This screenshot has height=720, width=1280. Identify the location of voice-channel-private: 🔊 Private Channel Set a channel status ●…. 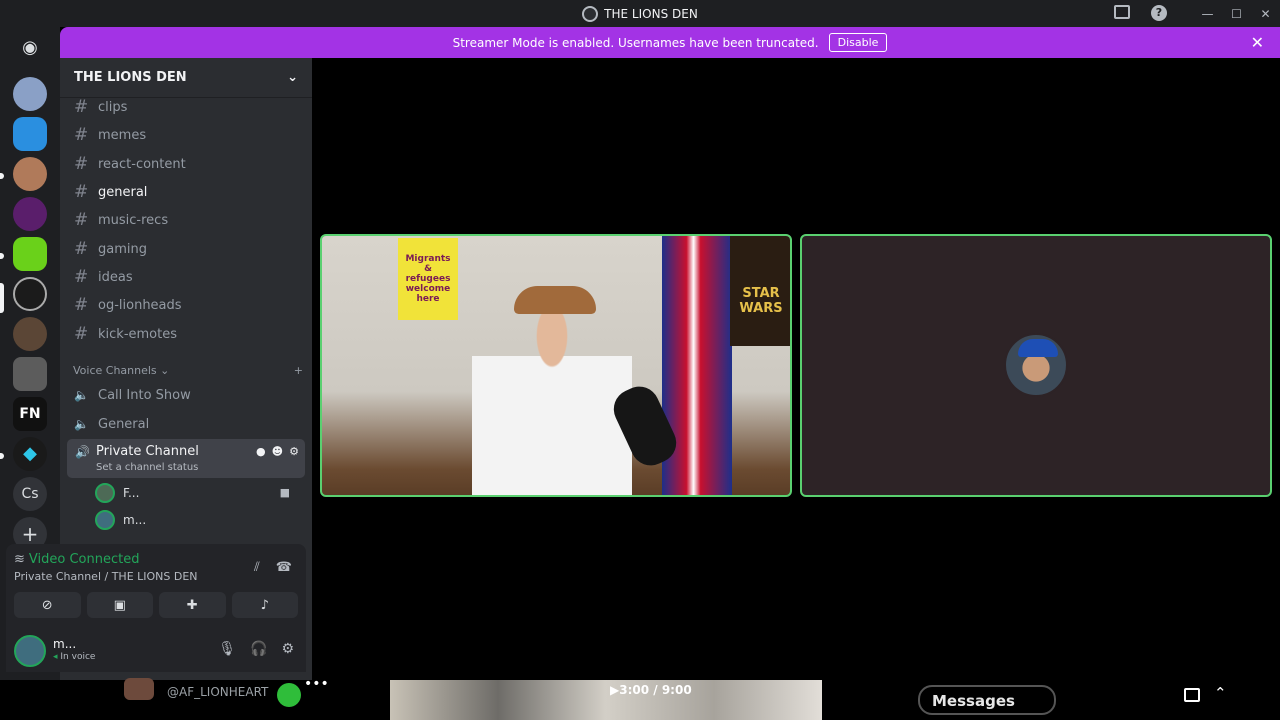
(186, 458).